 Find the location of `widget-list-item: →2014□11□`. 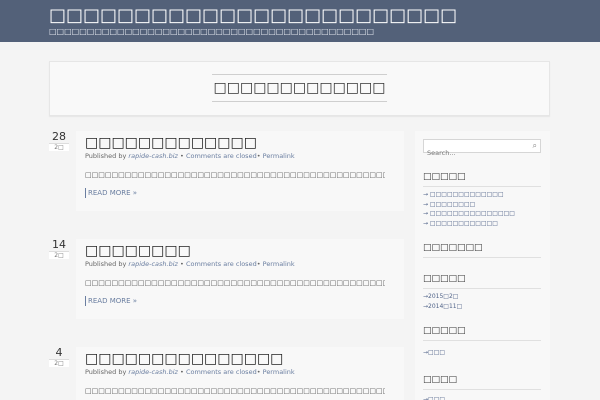

widget-list-item: →2014□11□ is located at coordinates (442, 307).